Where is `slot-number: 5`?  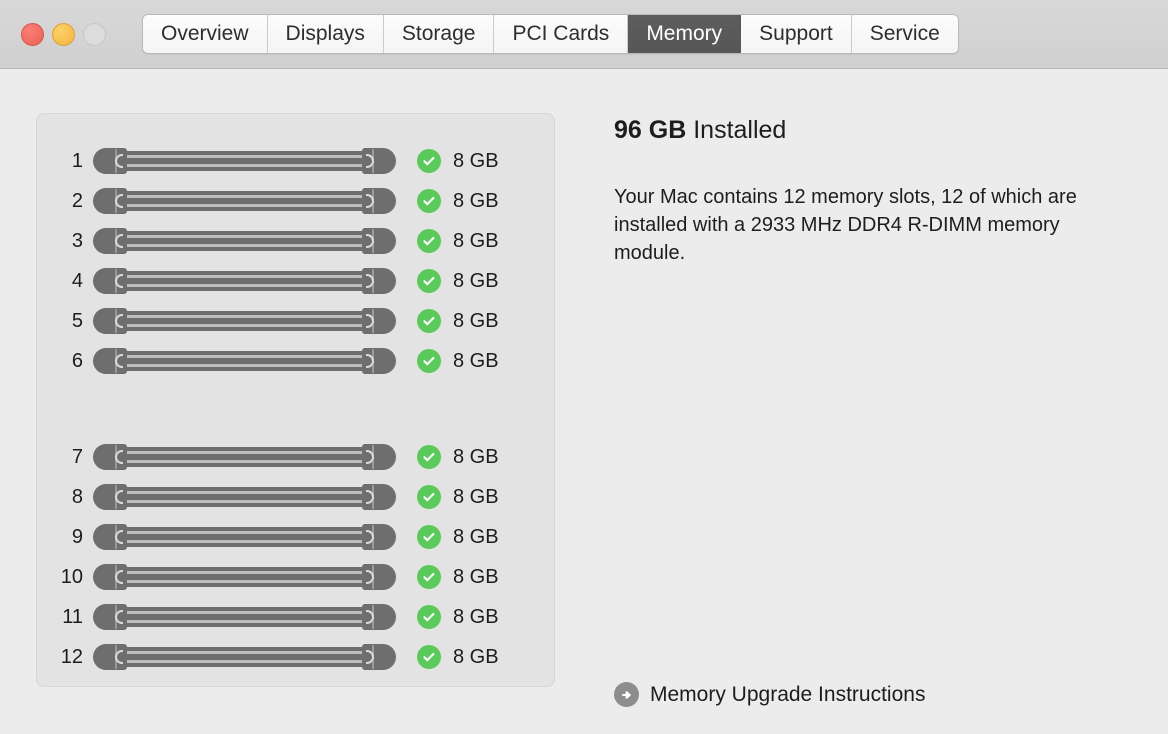
slot-number: 5 is located at coordinates (77, 320).